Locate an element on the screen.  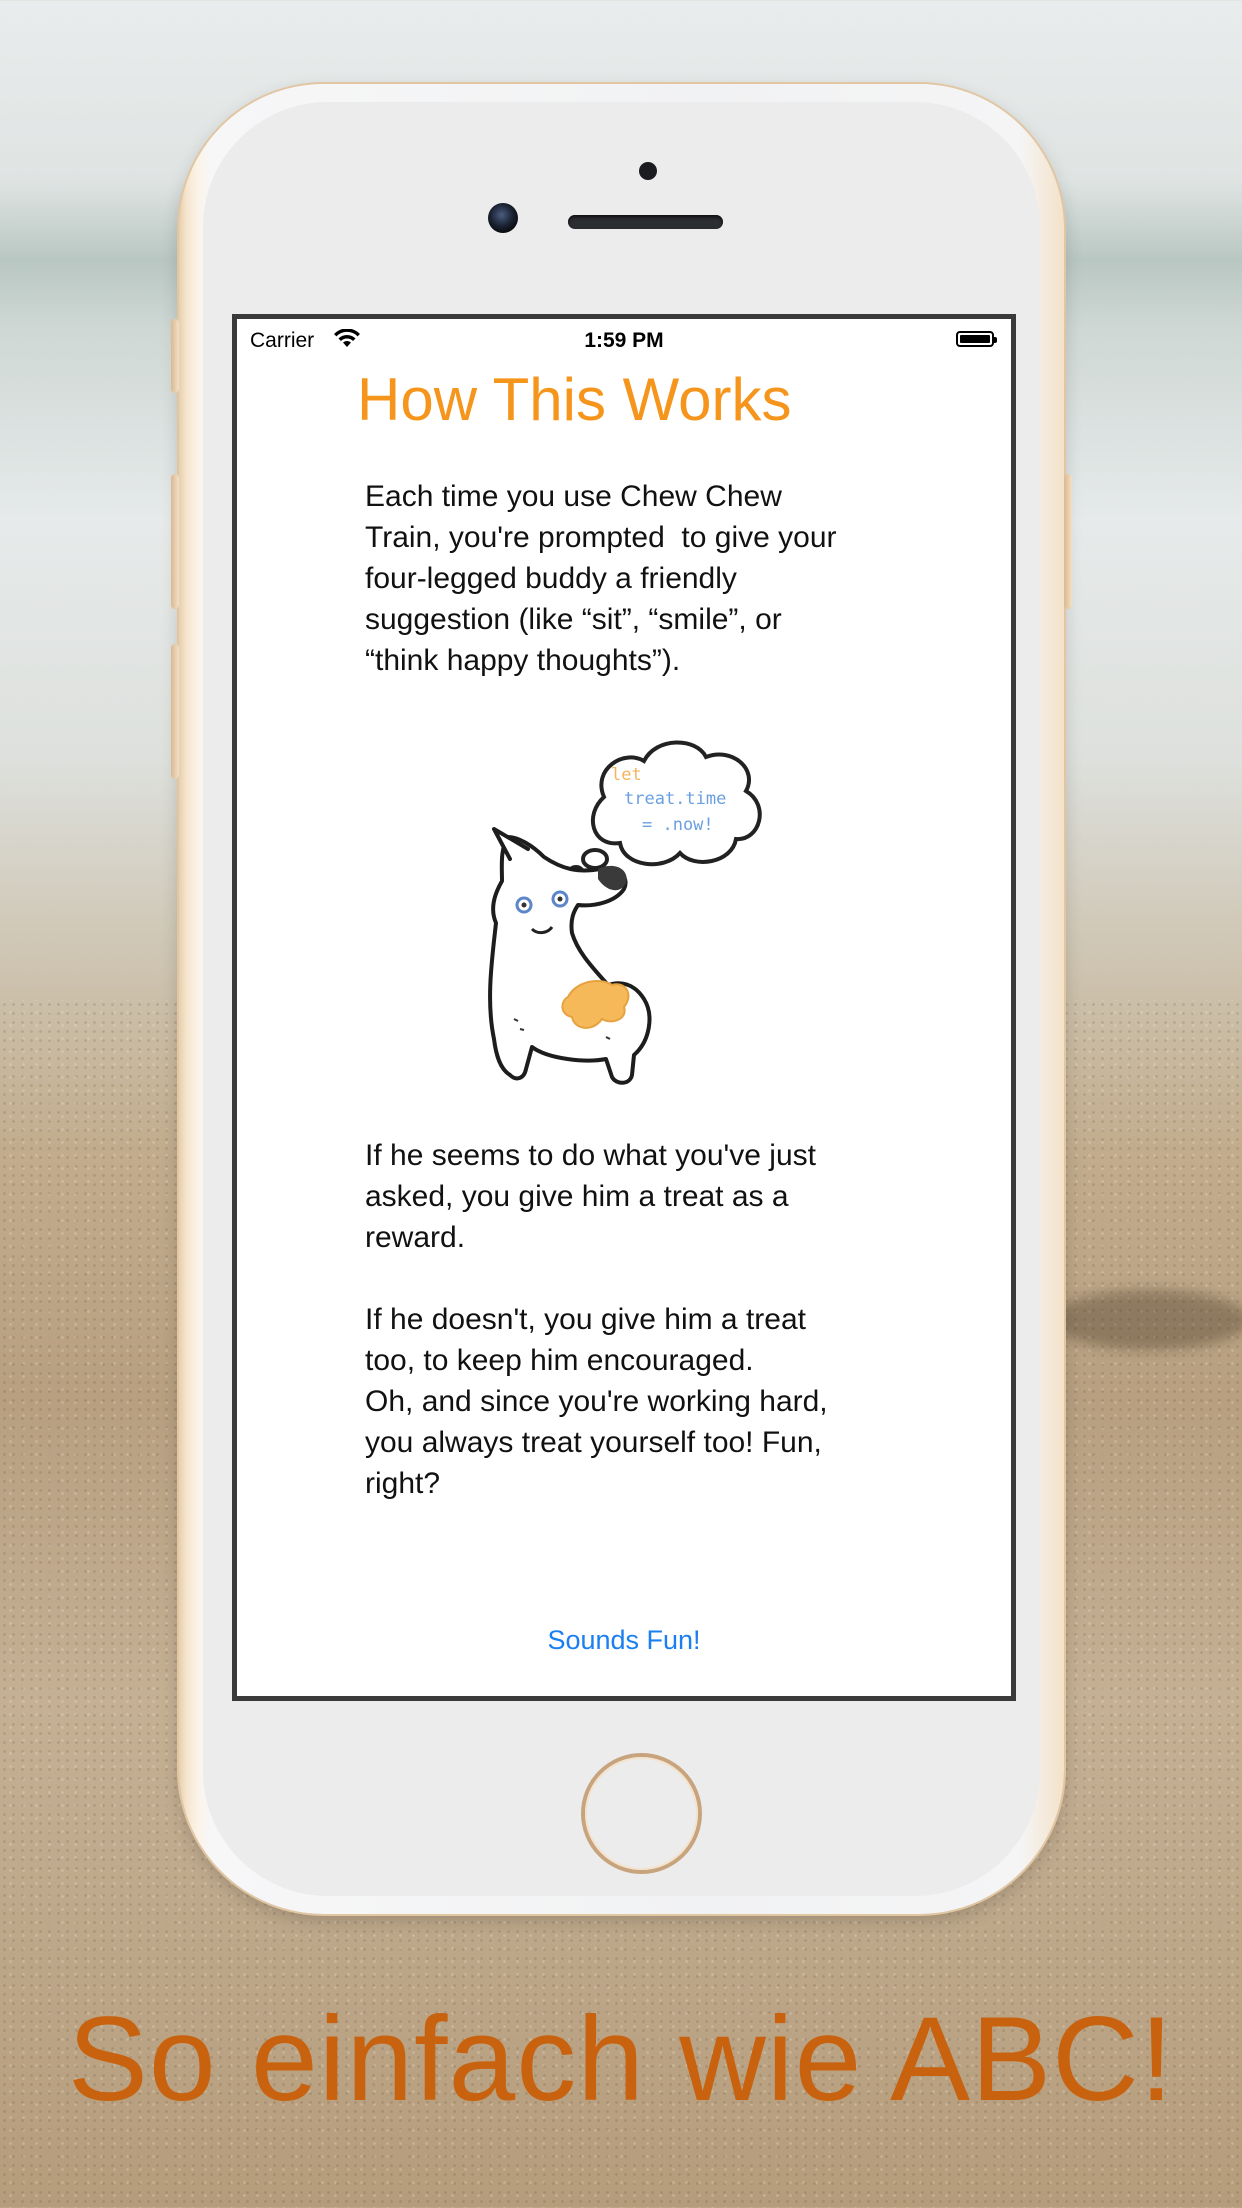
marketing-tagline: So einfach wie ABC! is located at coordinates (621, 2059).